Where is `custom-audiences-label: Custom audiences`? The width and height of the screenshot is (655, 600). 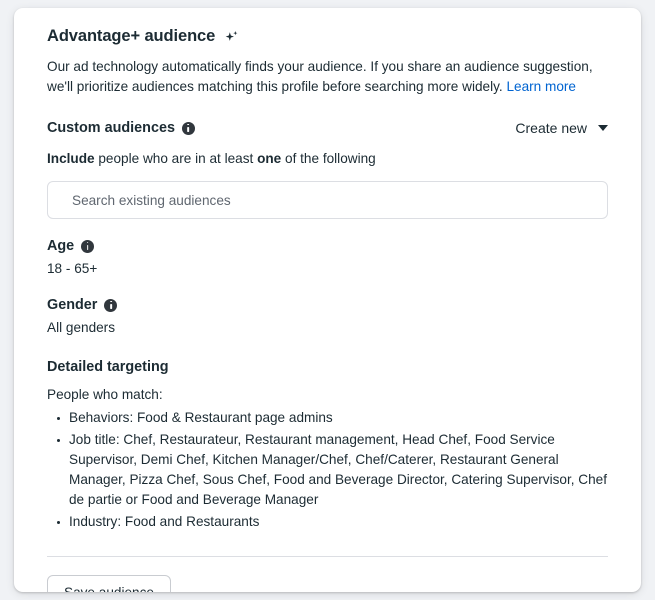 custom-audiences-label: Custom audiences is located at coordinates (111, 128).